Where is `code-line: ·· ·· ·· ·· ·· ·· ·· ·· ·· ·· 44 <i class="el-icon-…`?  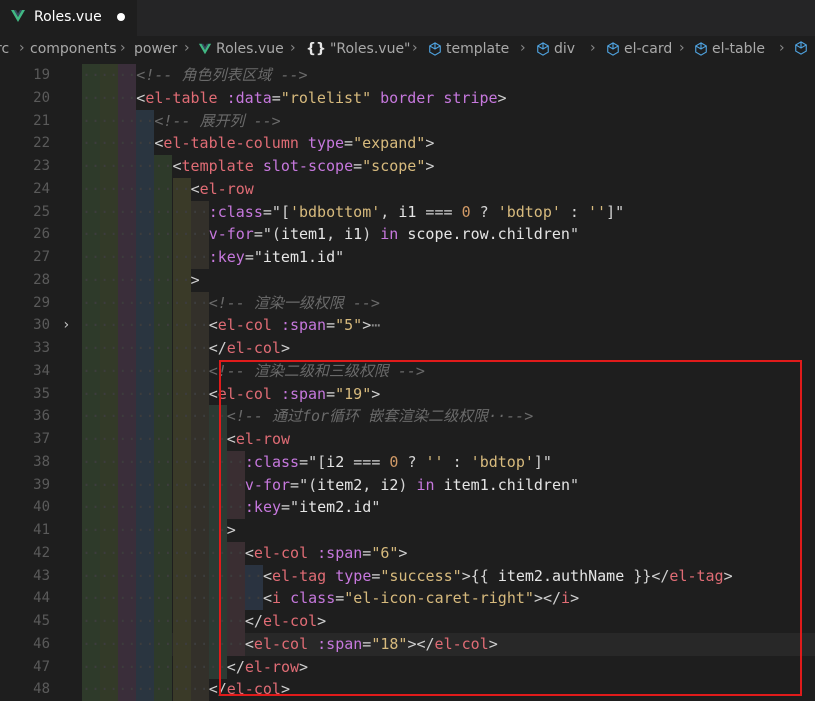 code-line: ·· ·· ·· ·· ·· ·· ·· ·· ·· ·· 44 <i class="el-icon-… is located at coordinates (407, 599).